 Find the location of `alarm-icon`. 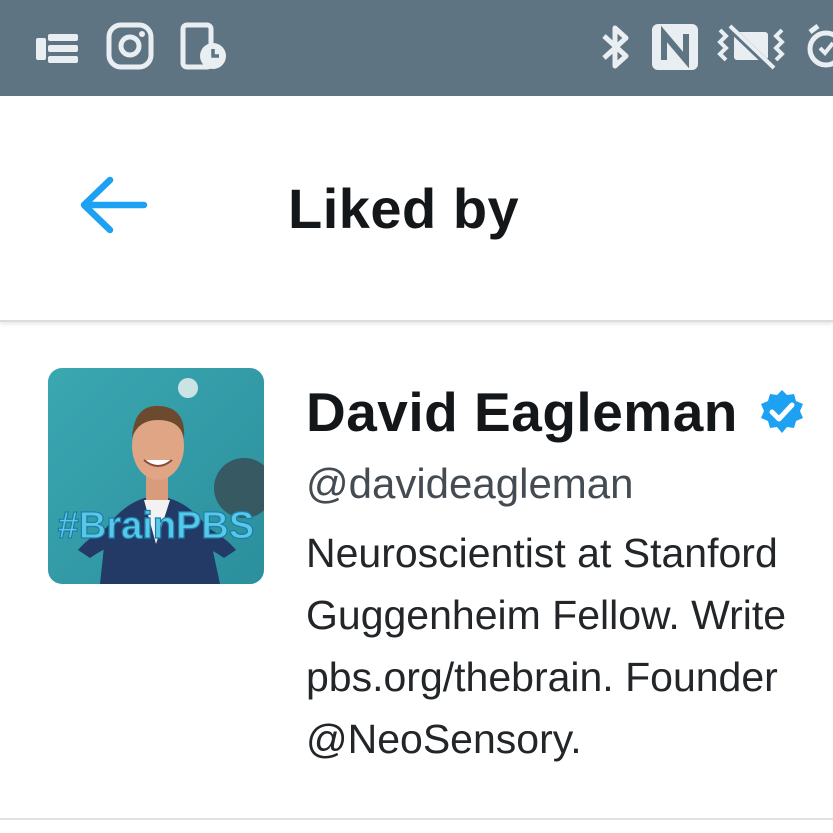

alarm-icon is located at coordinates (820, 46).